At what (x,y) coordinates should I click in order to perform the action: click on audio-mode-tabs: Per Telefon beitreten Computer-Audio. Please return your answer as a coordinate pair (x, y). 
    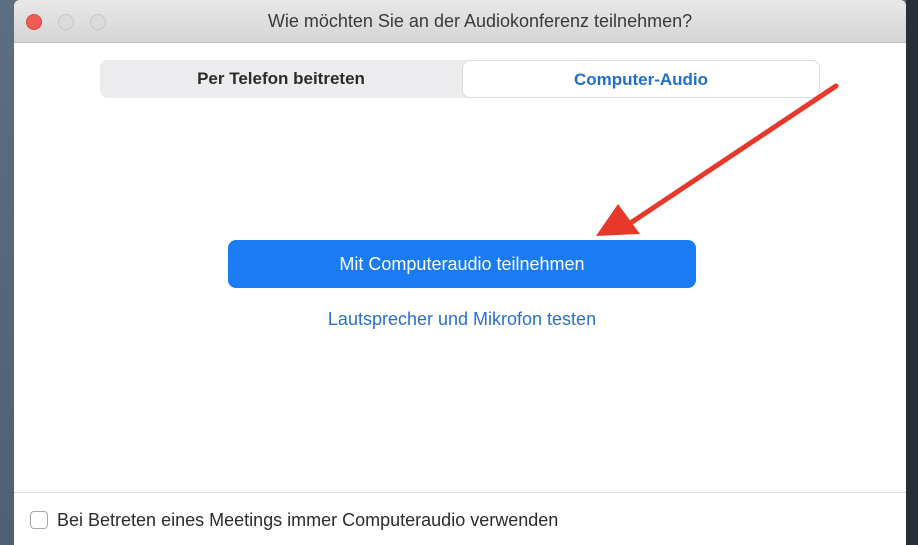
    Looking at the image, I should click on (460, 79).